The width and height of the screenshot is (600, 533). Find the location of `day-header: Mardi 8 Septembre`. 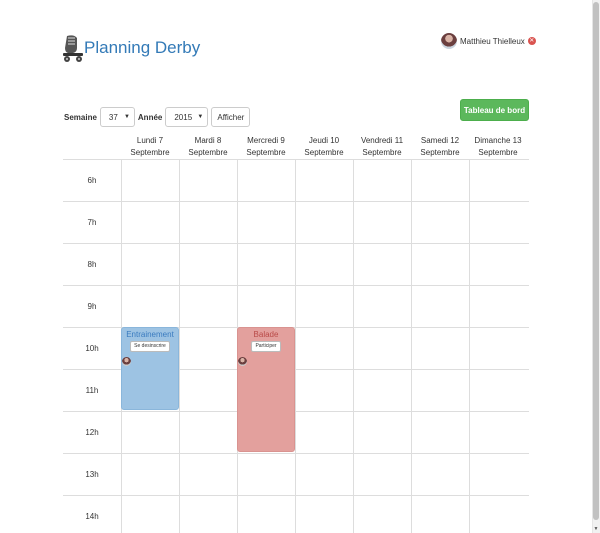

day-header: Mardi 8 Septembre is located at coordinates (208, 145).